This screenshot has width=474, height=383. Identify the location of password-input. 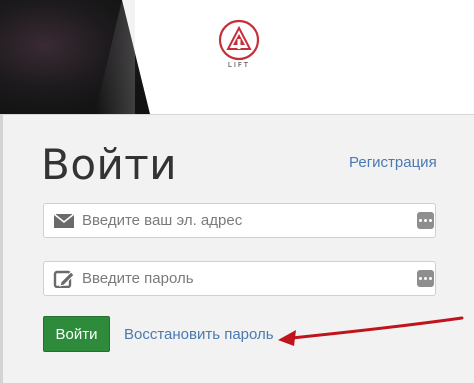
(247, 278).